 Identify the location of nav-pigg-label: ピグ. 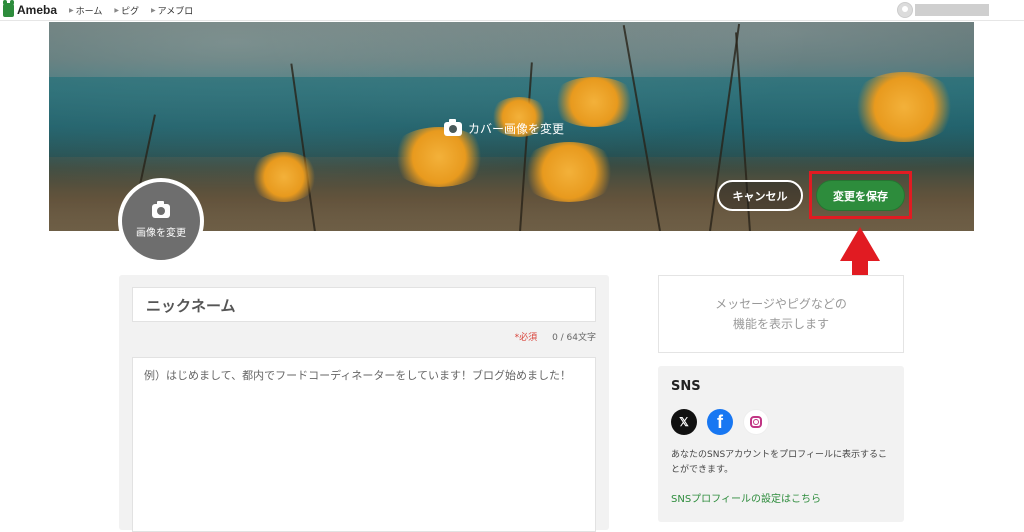
(130, 11).